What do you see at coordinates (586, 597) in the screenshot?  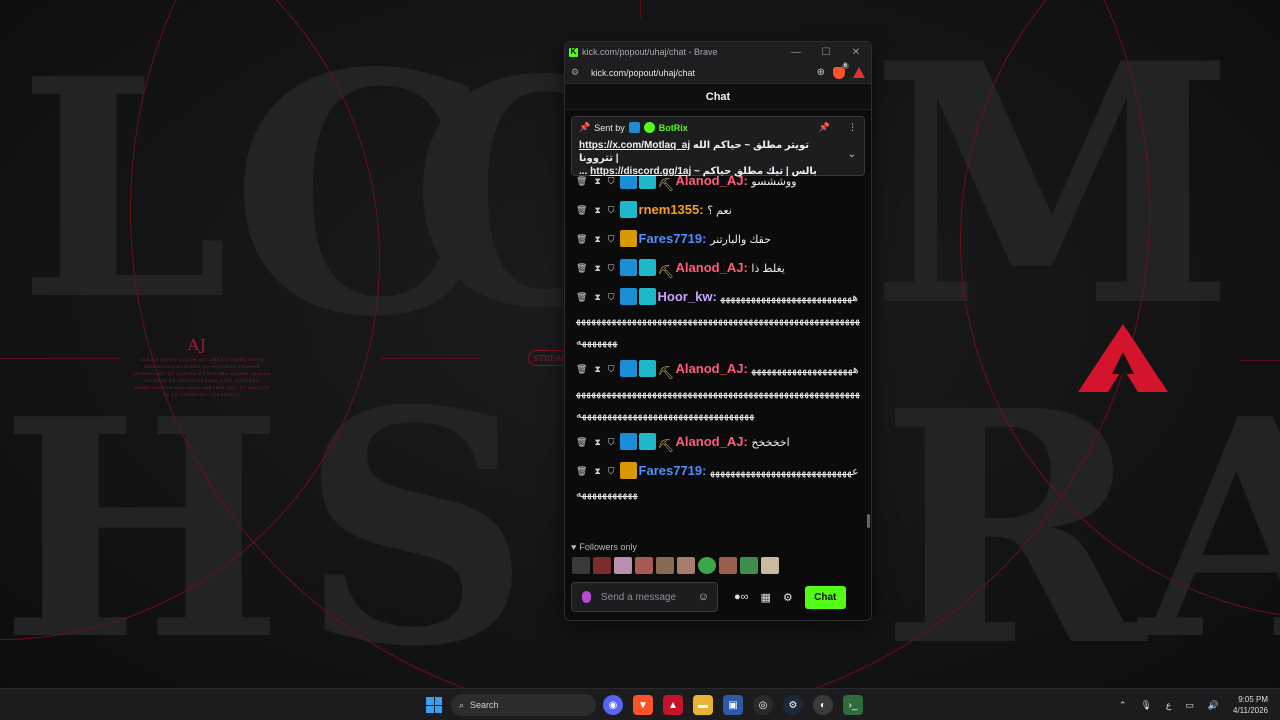 I see `mic-icon` at bounding box center [586, 597].